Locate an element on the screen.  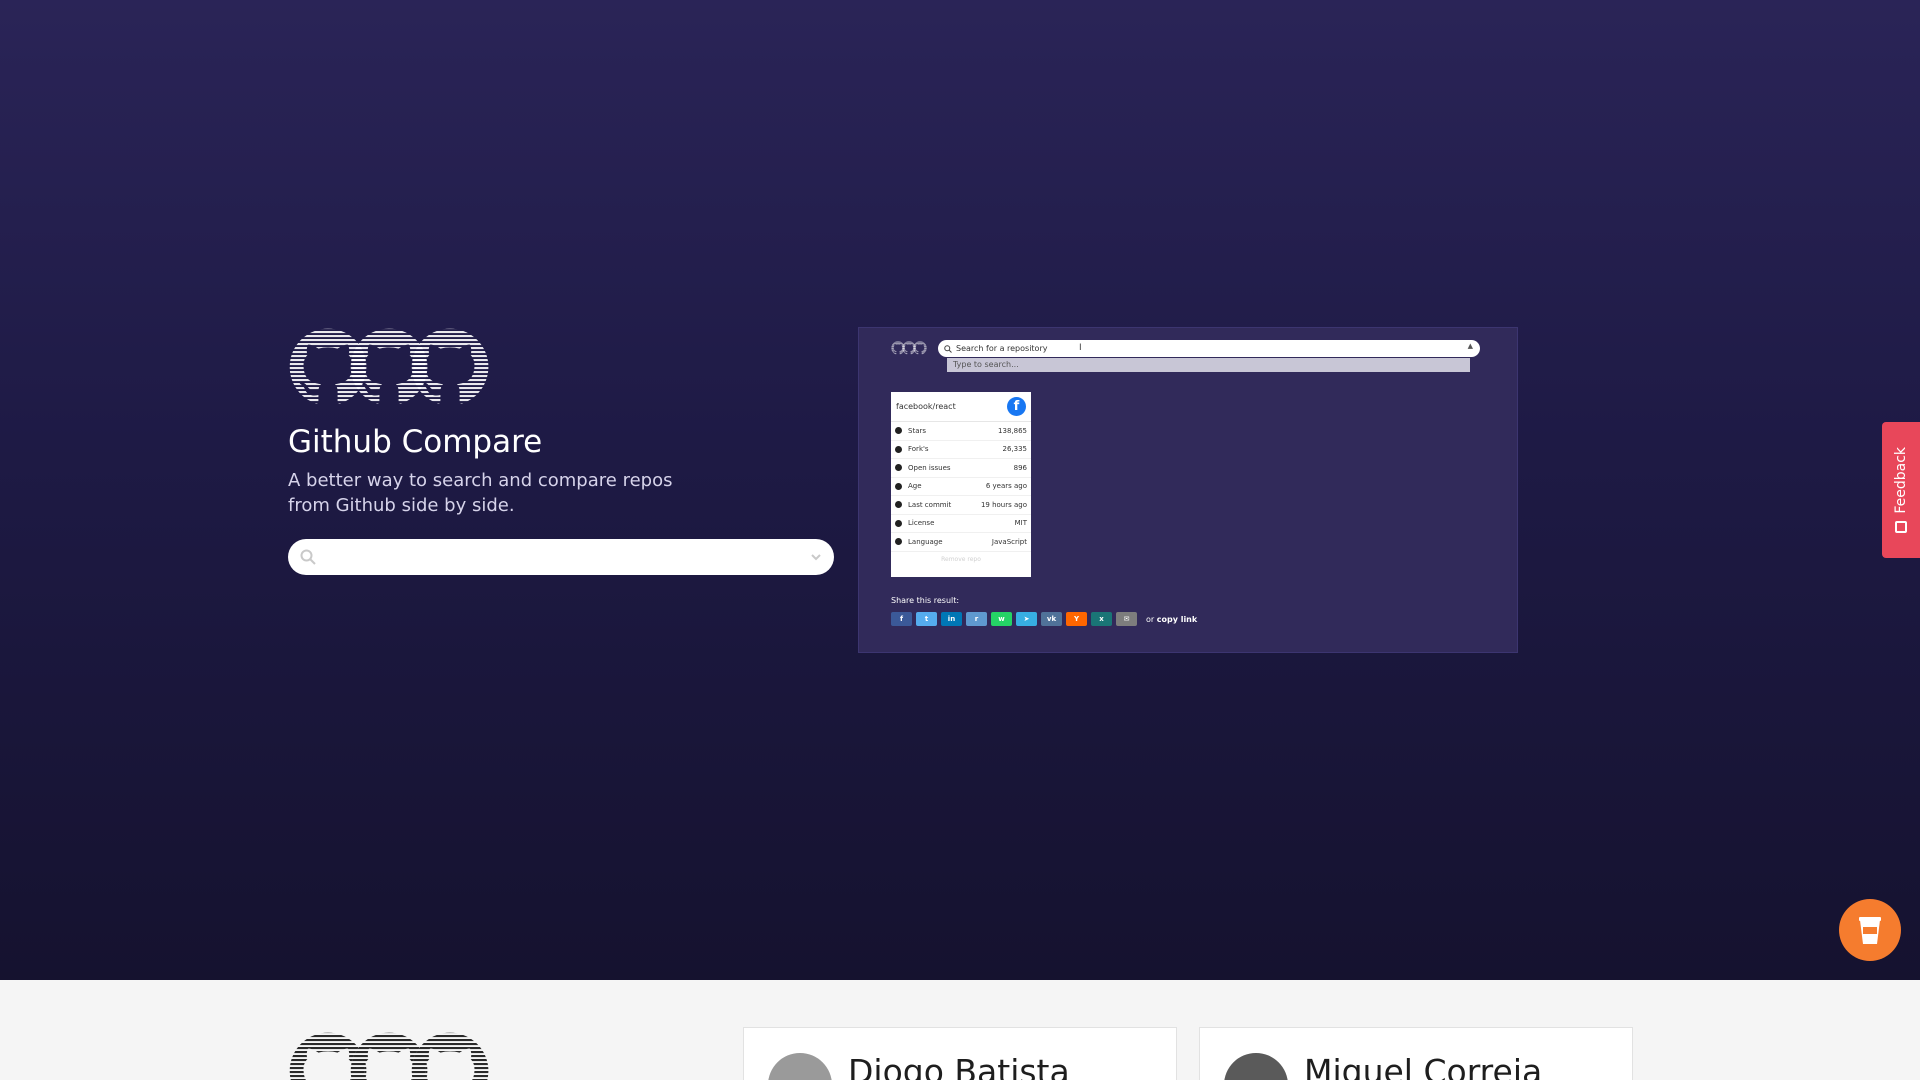
repo-stat-row: Age 6 years ago is located at coordinates (961, 487).